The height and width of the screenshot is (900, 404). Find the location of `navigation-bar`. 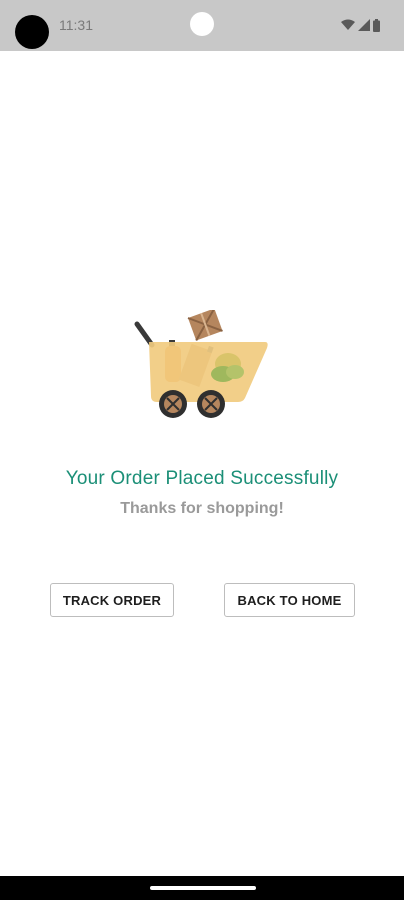

navigation-bar is located at coordinates (202, 888).